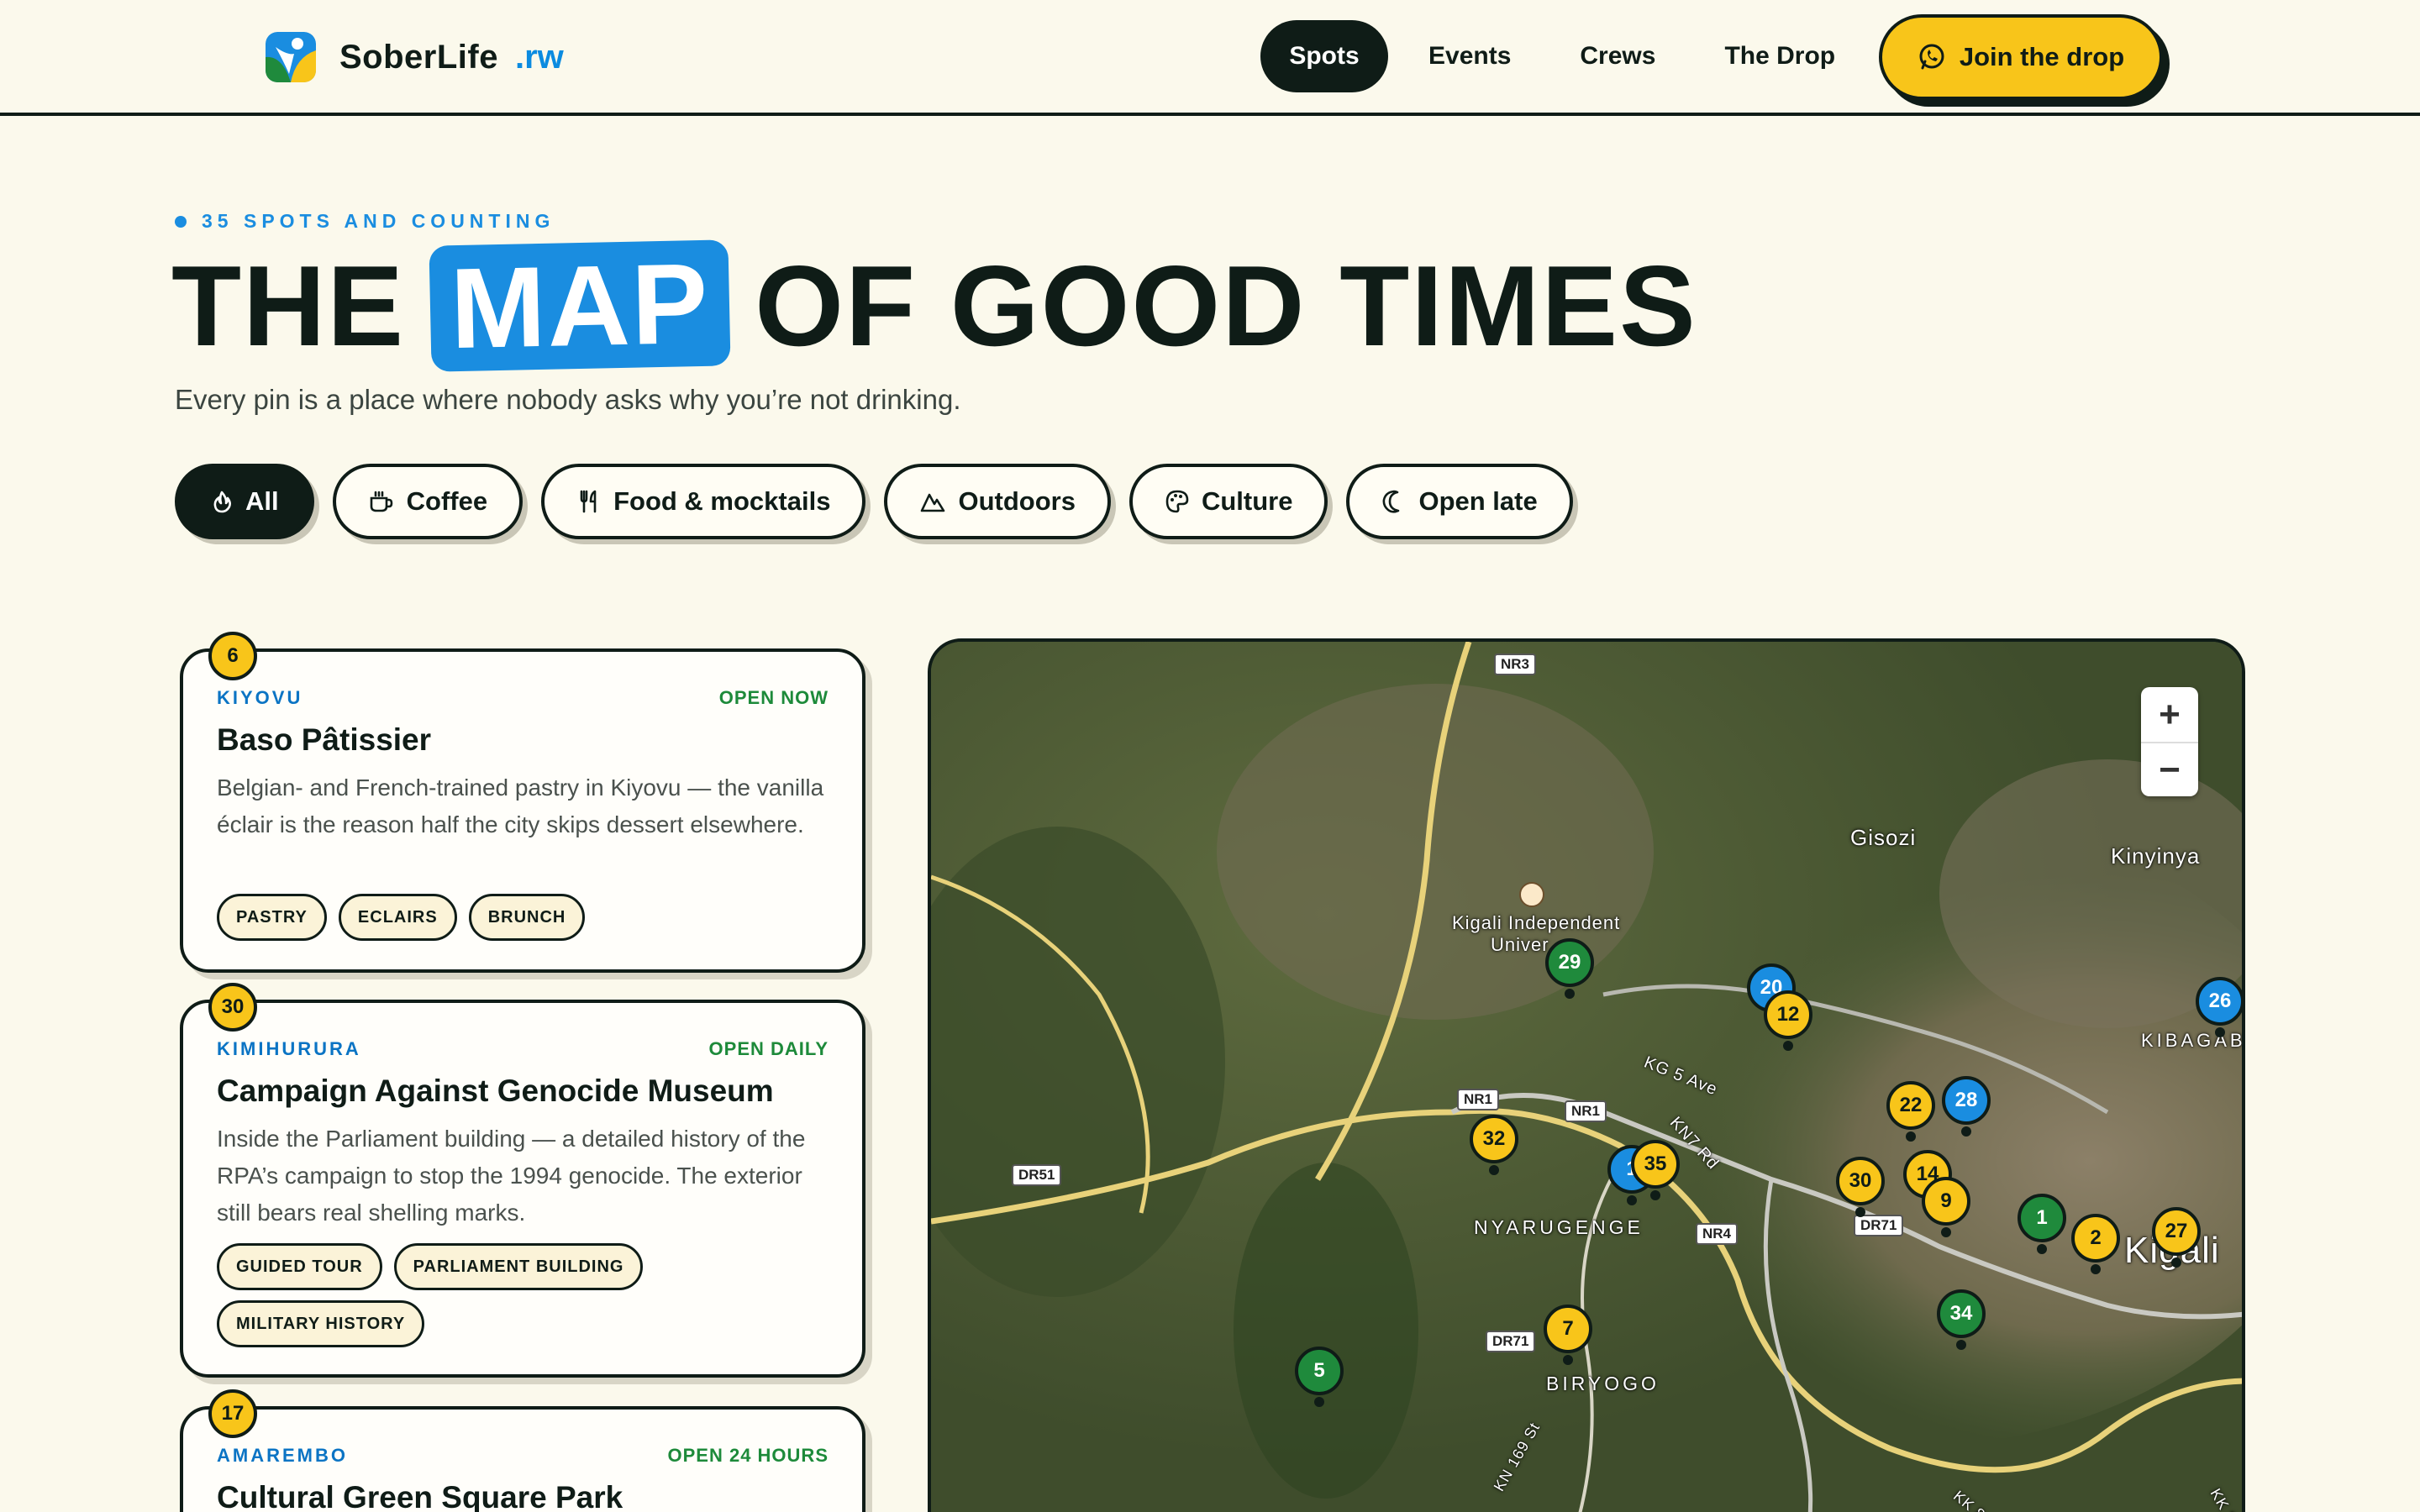 The image size is (2420, 1512). I want to click on page-title: THE MAP OF GOOD TIMES, so click(934, 306).